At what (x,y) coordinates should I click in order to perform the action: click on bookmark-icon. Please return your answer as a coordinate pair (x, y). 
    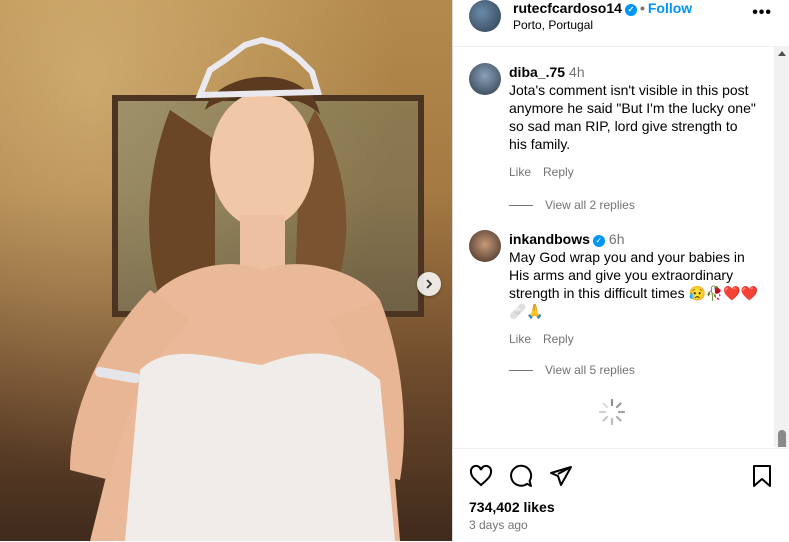
    Looking at the image, I should click on (762, 476).